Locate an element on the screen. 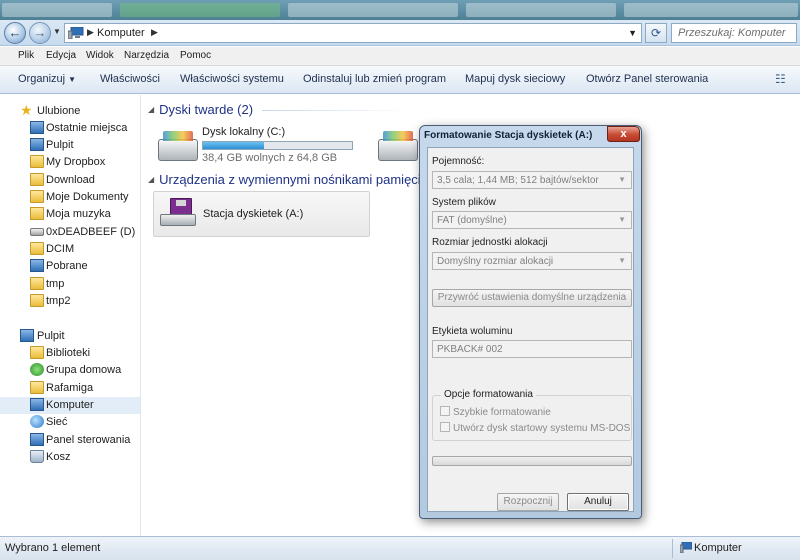  capacity-select: 3,5 cala; 1,44 MB; 512 bajtów/sektor ▼ is located at coordinates (532, 180).